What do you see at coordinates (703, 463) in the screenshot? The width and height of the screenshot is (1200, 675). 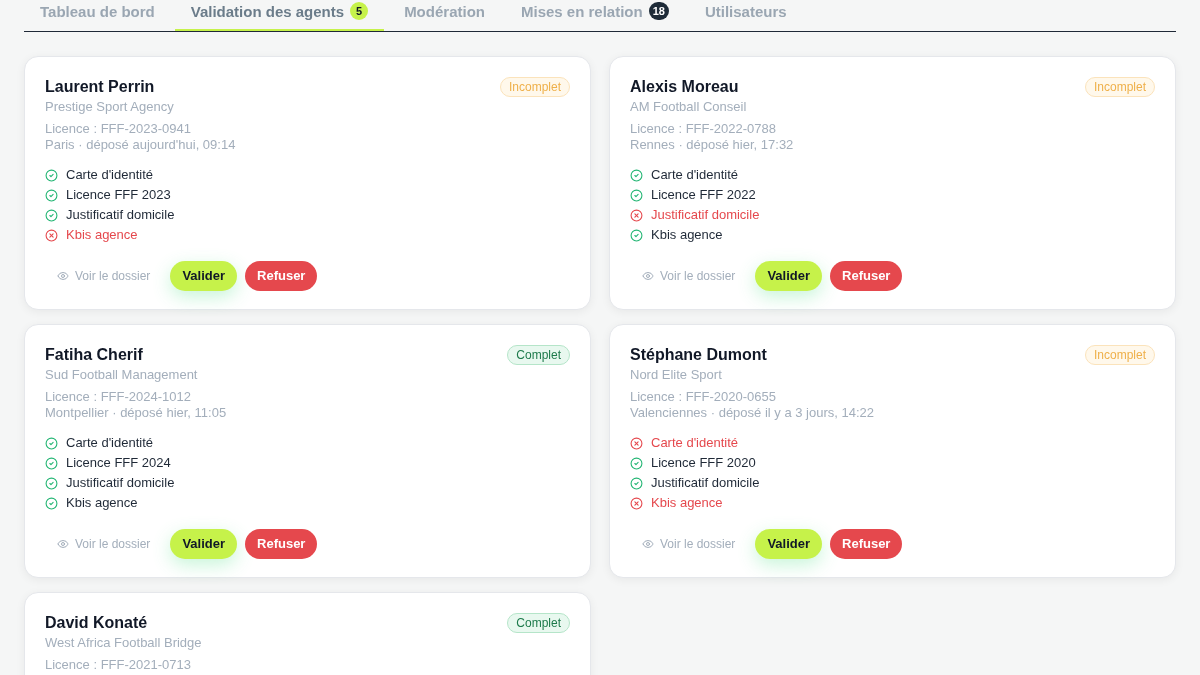 I see `document-label: Licence FFF 2020` at bounding box center [703, 463].